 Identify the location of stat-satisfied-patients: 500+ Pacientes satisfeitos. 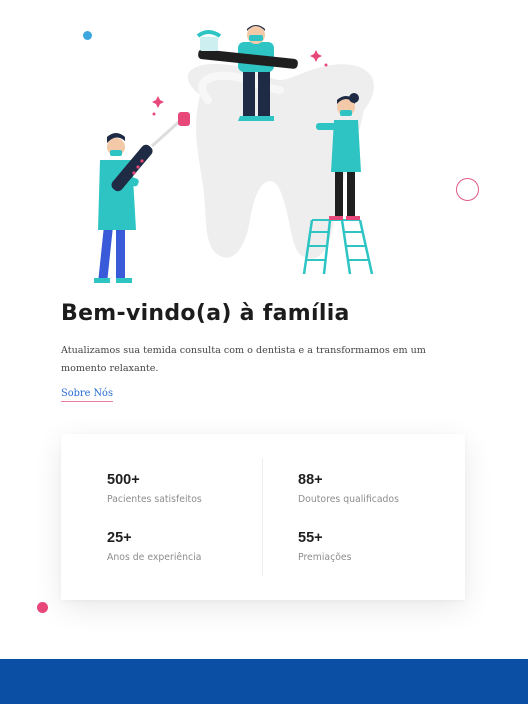
(154, 488).